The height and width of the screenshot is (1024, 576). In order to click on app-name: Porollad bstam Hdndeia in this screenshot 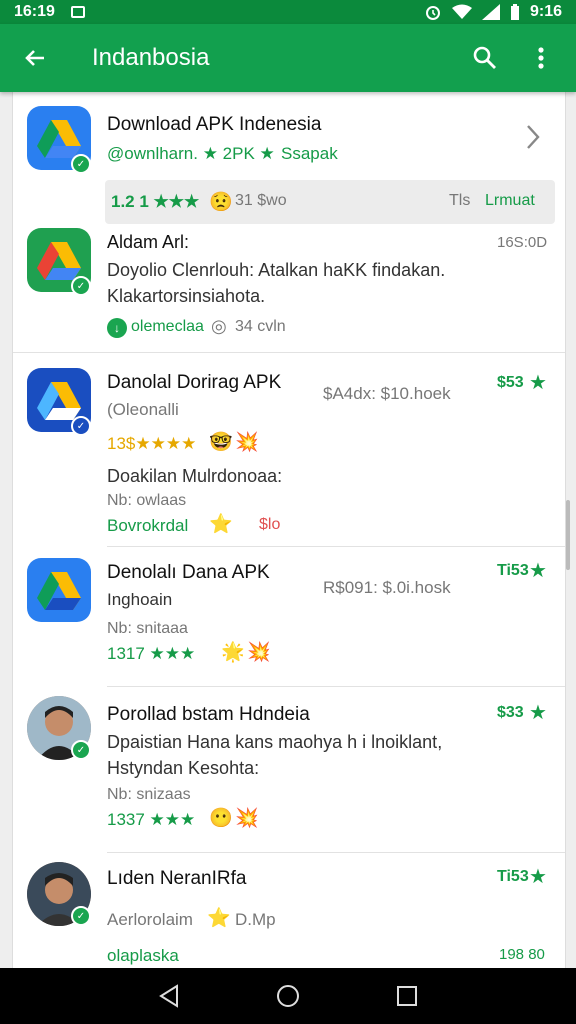, I will do `click(208, 714)`.